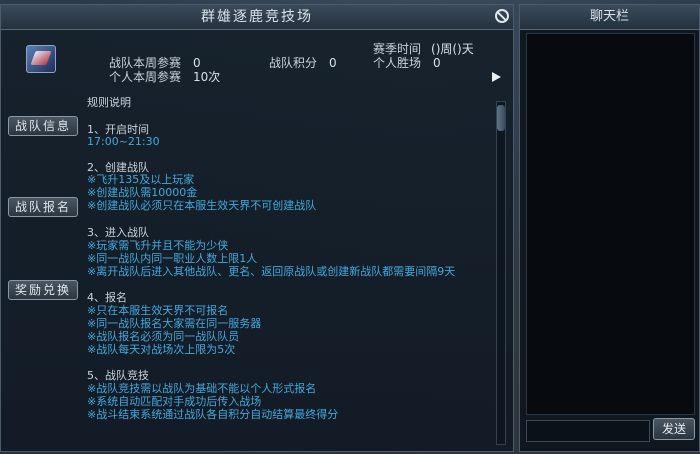  Describe the element at coordinates (174, 323) in the screenshot. I see `list-item: ※同一战队报名大家需在同一服务器` at that location.